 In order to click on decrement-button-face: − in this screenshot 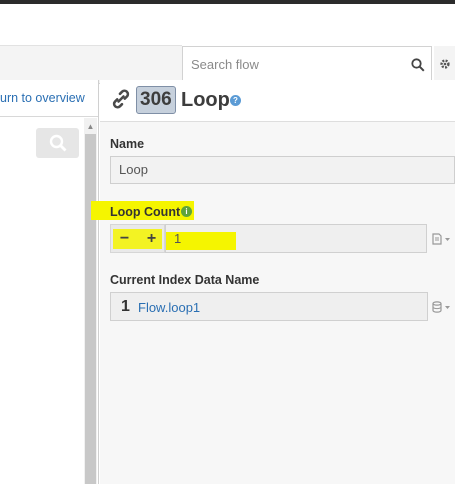, I will do `click(124, 238)`.